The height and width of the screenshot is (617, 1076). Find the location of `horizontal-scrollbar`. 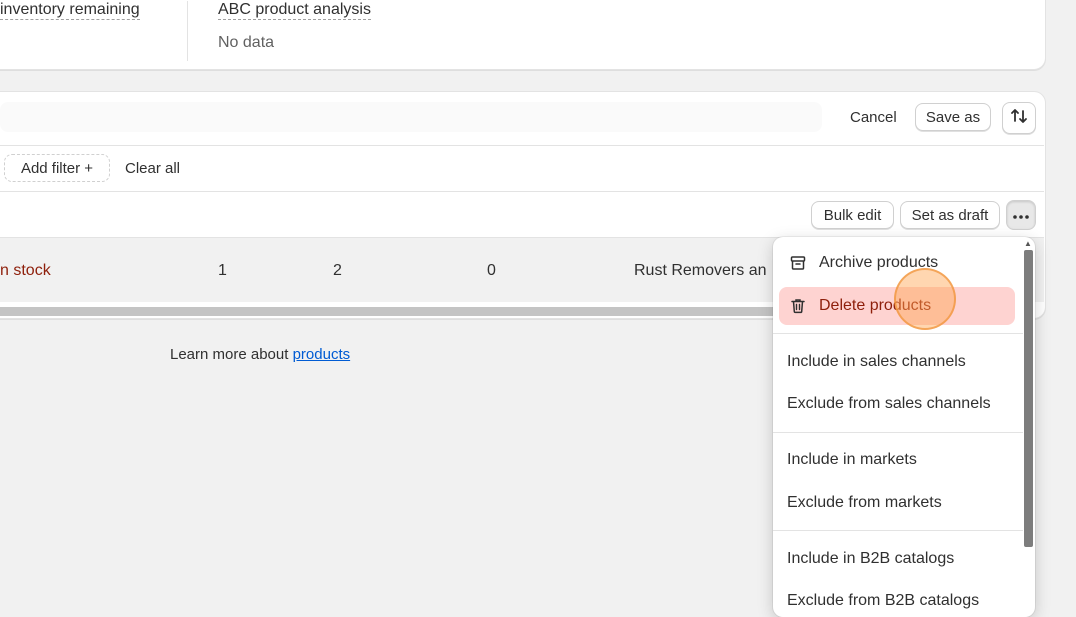

horizontal-scrollbar is located at coordinates (390, 311).